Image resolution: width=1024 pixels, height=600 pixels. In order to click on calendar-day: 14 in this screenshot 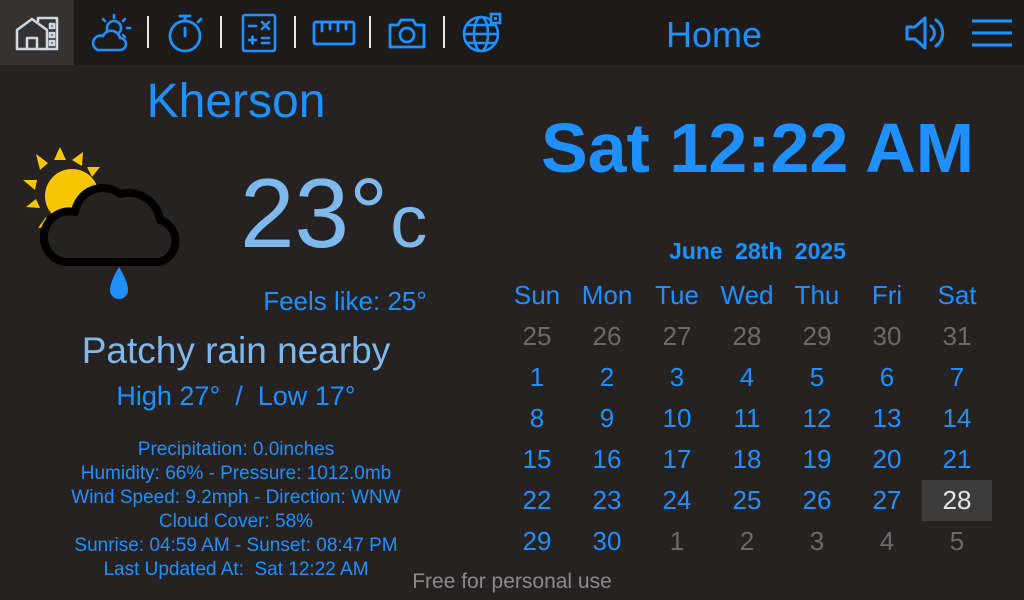, I will do `click(957, 418)`.